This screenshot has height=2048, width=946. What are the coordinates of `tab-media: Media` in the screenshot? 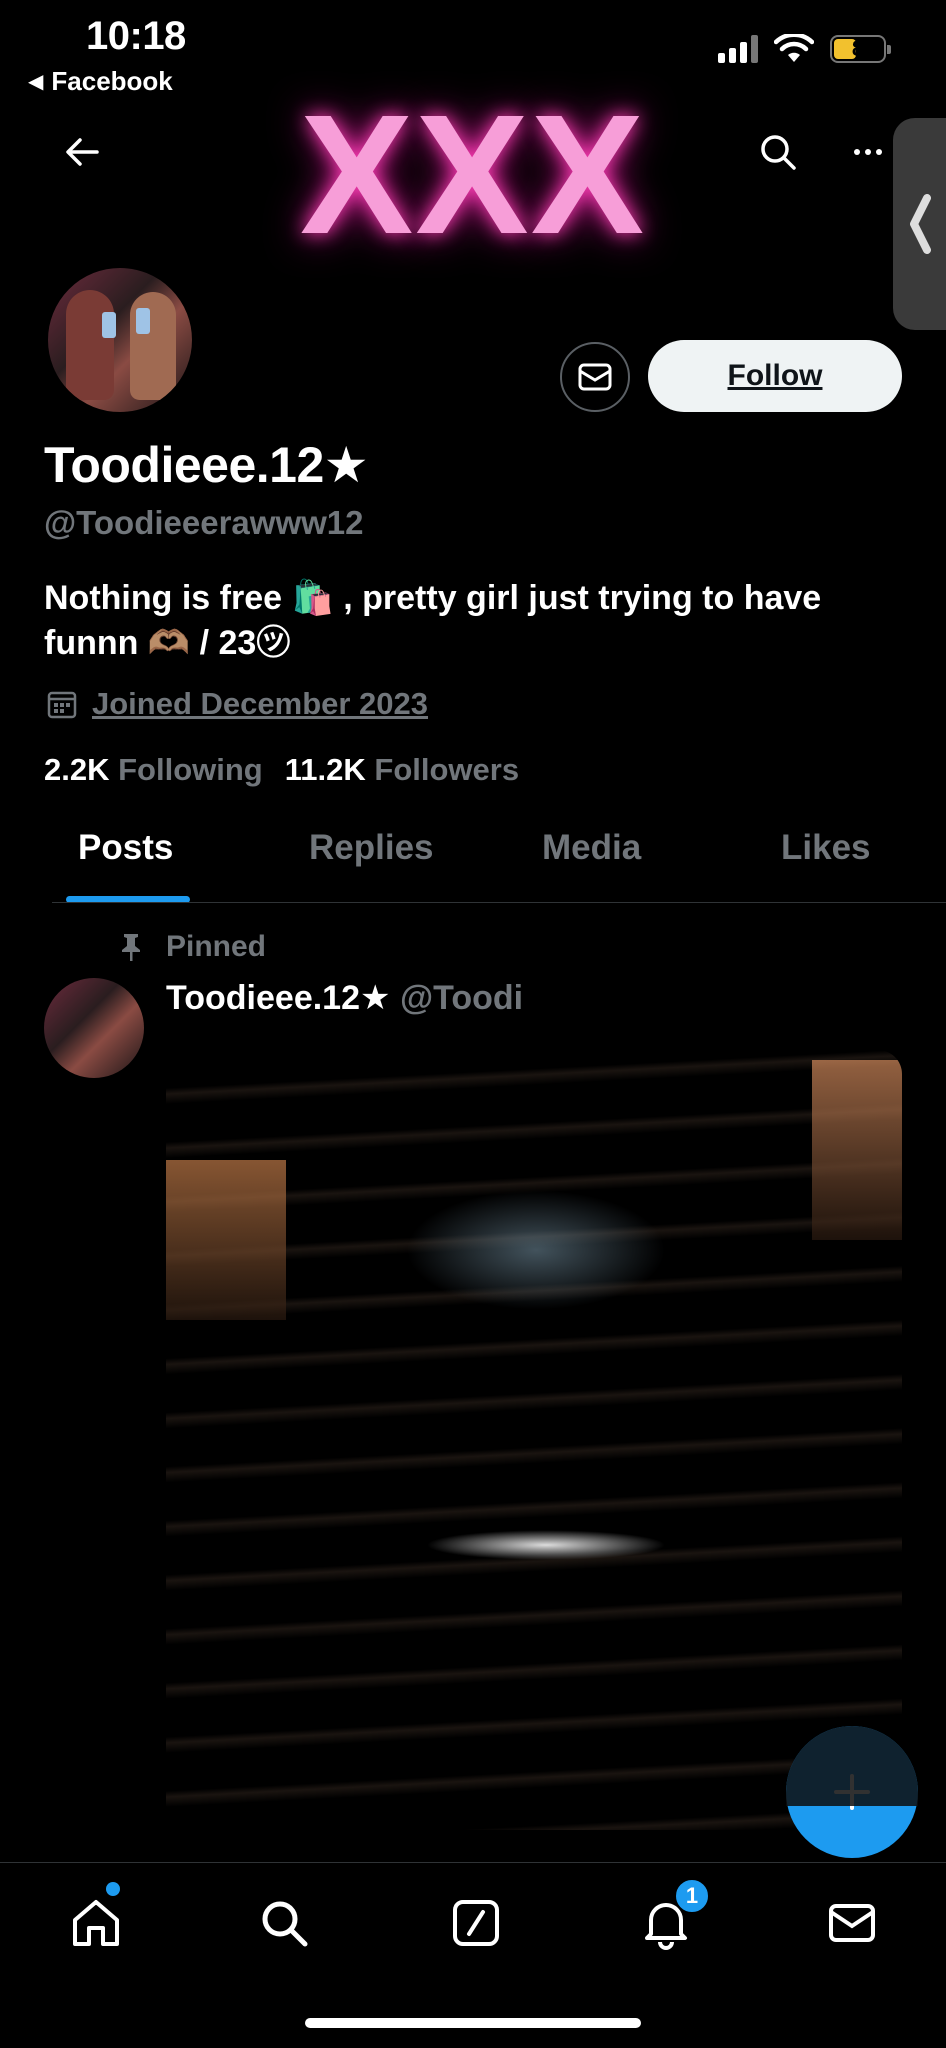 It's located at (591, 848).